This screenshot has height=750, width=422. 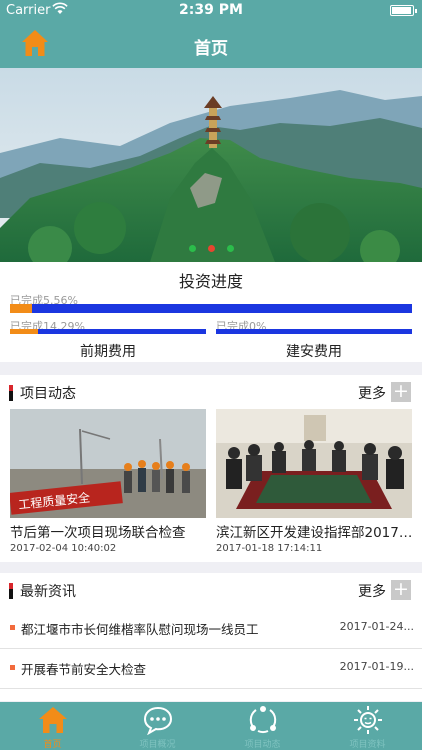 What do you see at coordinates (157, 745) in the screenshot?
I see `tab-label: 项目概况` at bounding box center [157, 745].